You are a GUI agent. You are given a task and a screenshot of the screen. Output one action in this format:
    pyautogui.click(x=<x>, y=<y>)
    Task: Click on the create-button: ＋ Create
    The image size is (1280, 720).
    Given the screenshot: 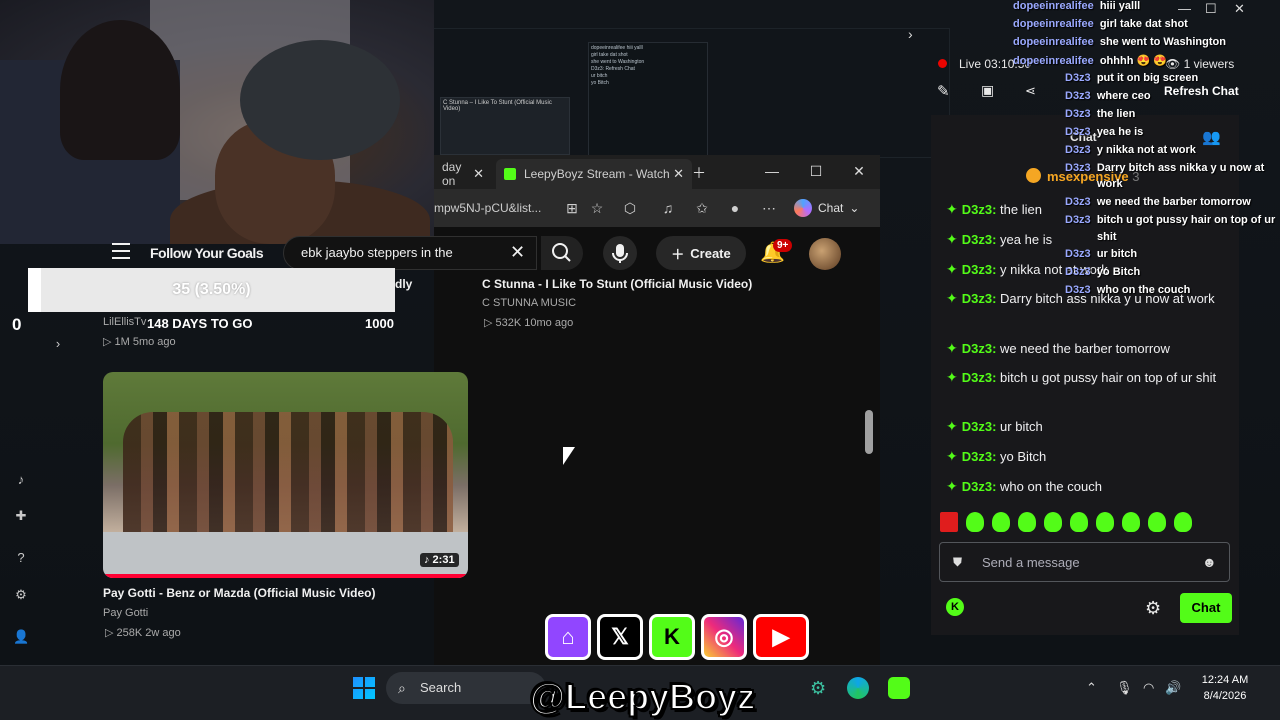 What is the action you would take?
    pyautogui.click(x=701, y=253)
    